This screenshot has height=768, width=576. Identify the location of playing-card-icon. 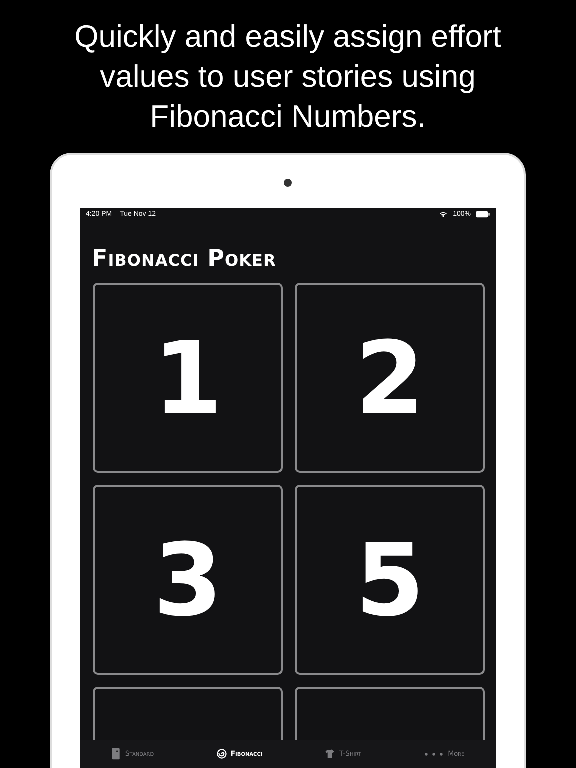
(116, 754).